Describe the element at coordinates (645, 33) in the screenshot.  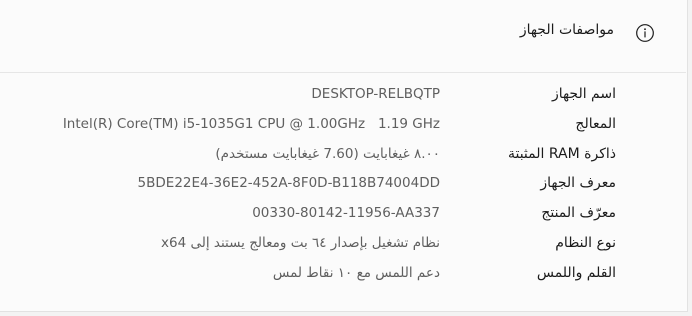
I see `info-icon` at that location.